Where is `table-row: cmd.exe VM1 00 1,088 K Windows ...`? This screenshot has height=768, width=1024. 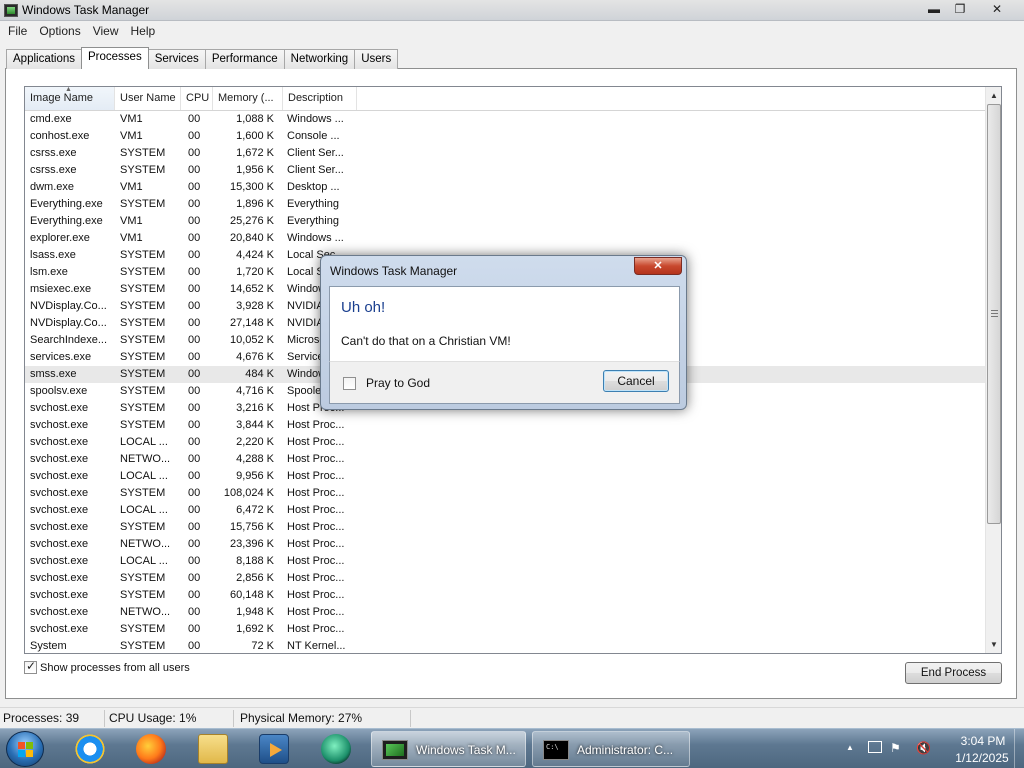 table-row: cmd.exe VM1 00 1,088 K Windows ... is located at coordinates (505, 119).